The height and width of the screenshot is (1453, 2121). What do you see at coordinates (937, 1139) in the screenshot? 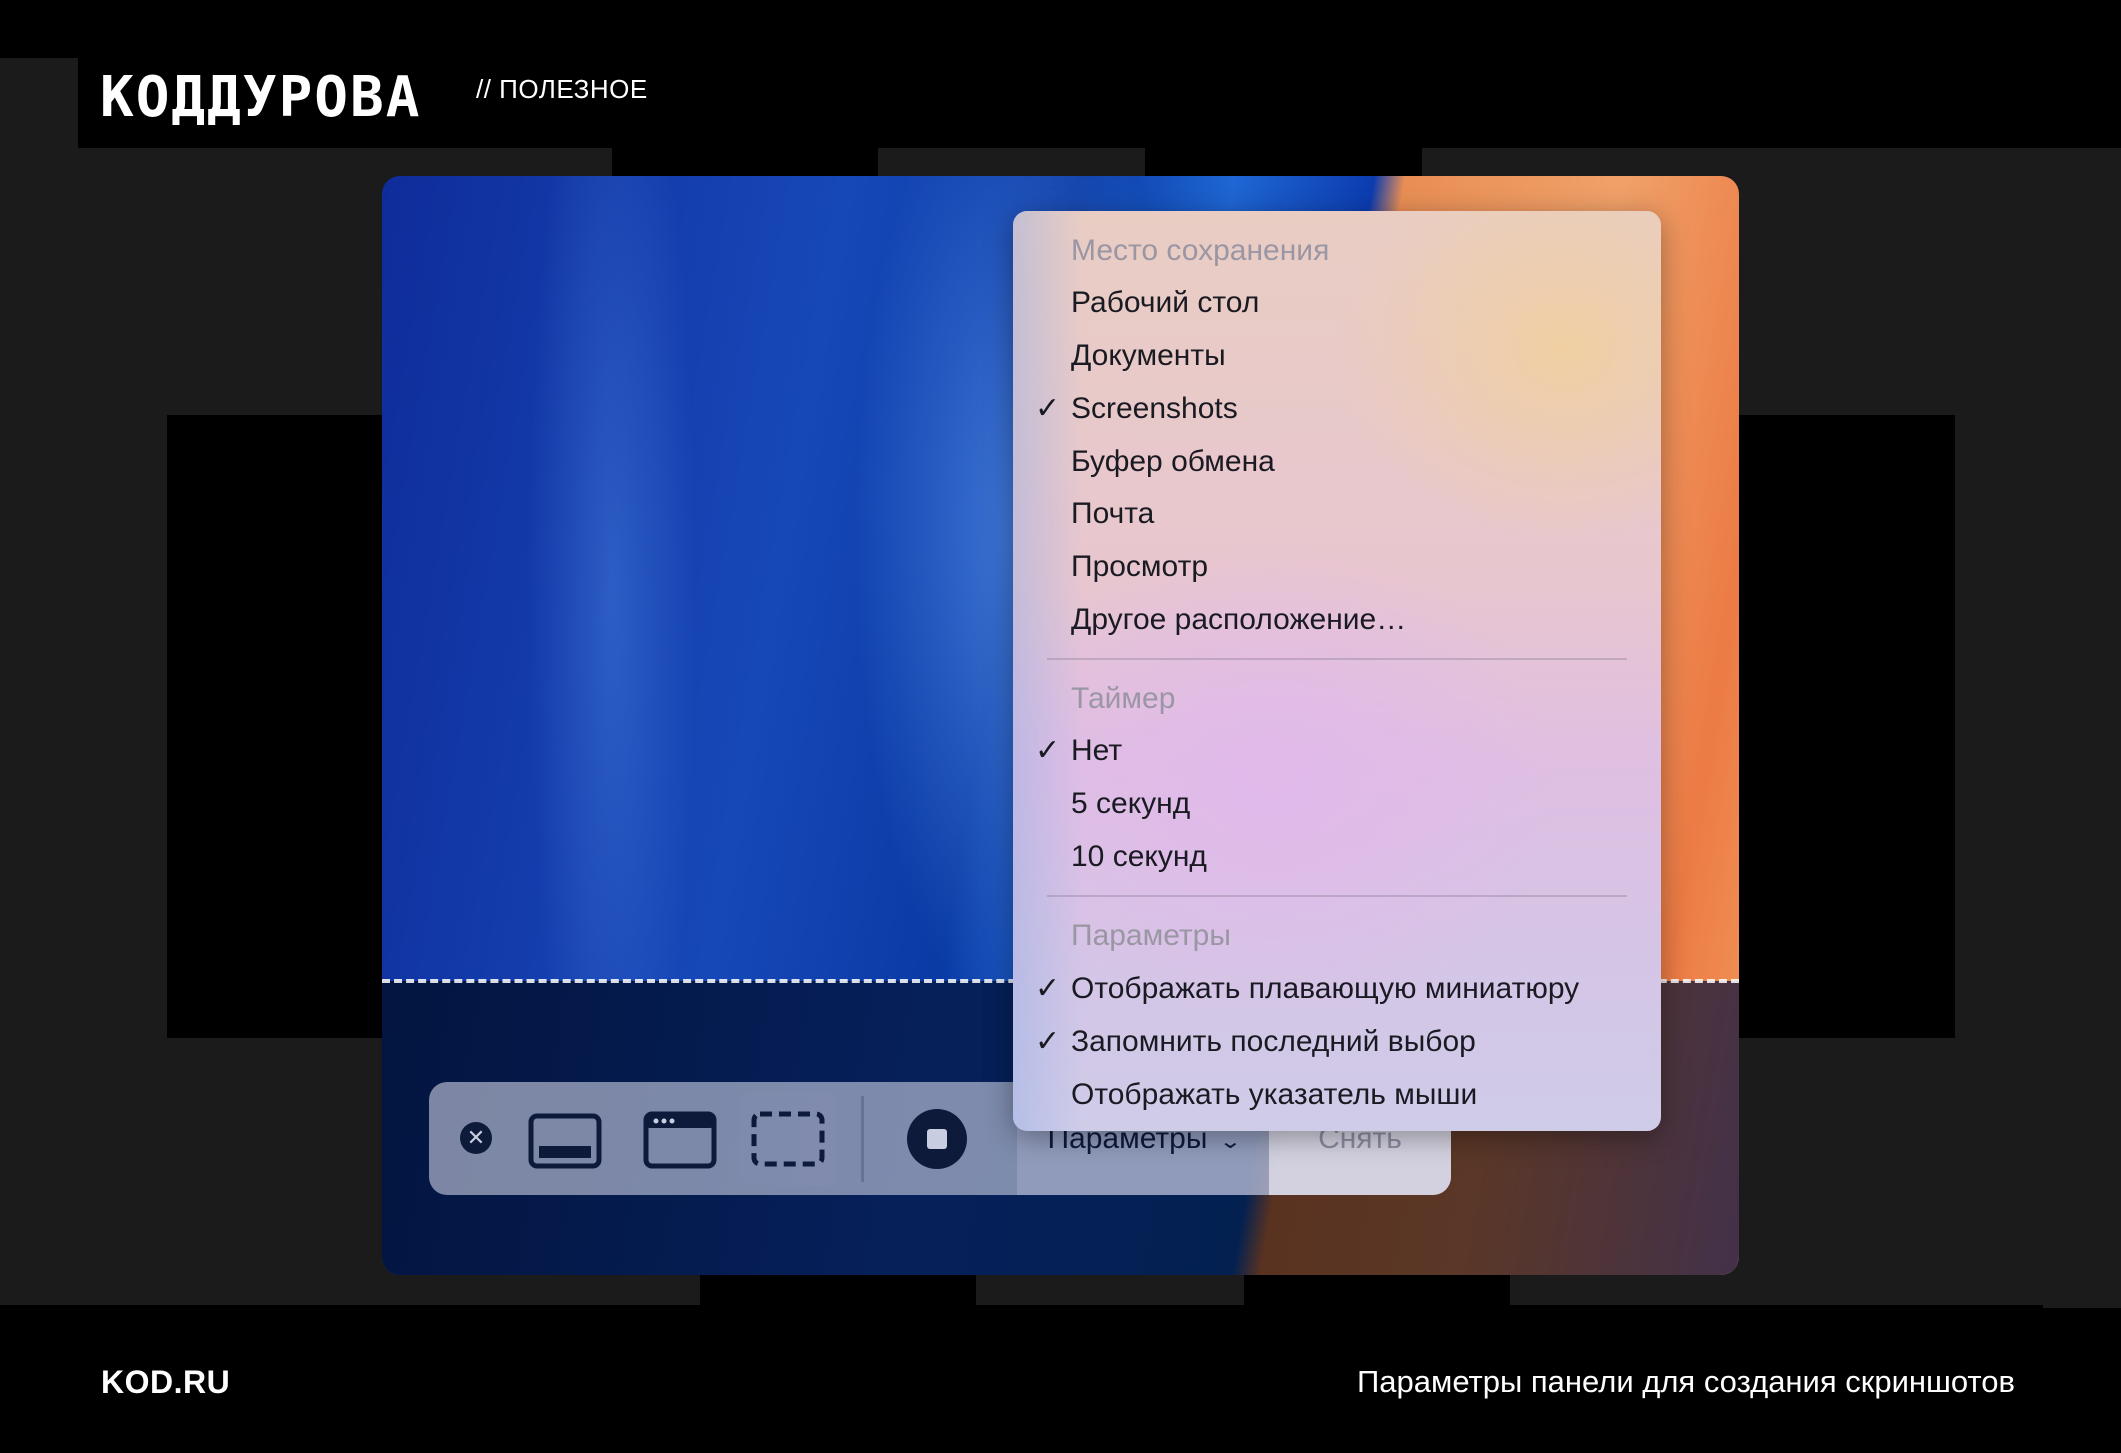
I see `record-icon` at bounding box center [937, 1139].